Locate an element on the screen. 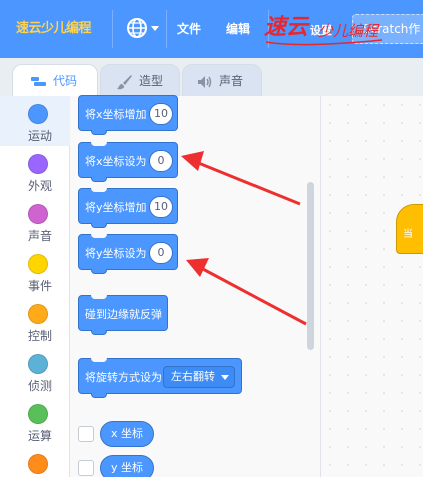 This screenshot has height=477, width=423. block-label: 将y坐标增加 is located at coordinates (116, 207).